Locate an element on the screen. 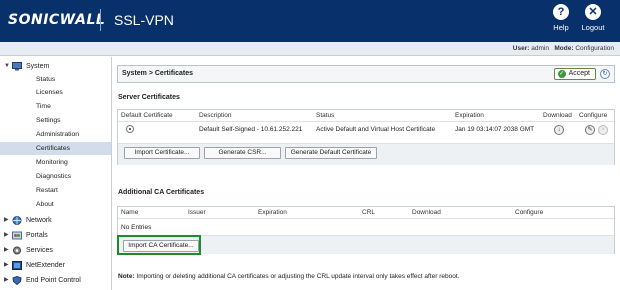 This screenshot has width=620, height=290. help-button: ? Help is located at coordinates (561, 18).